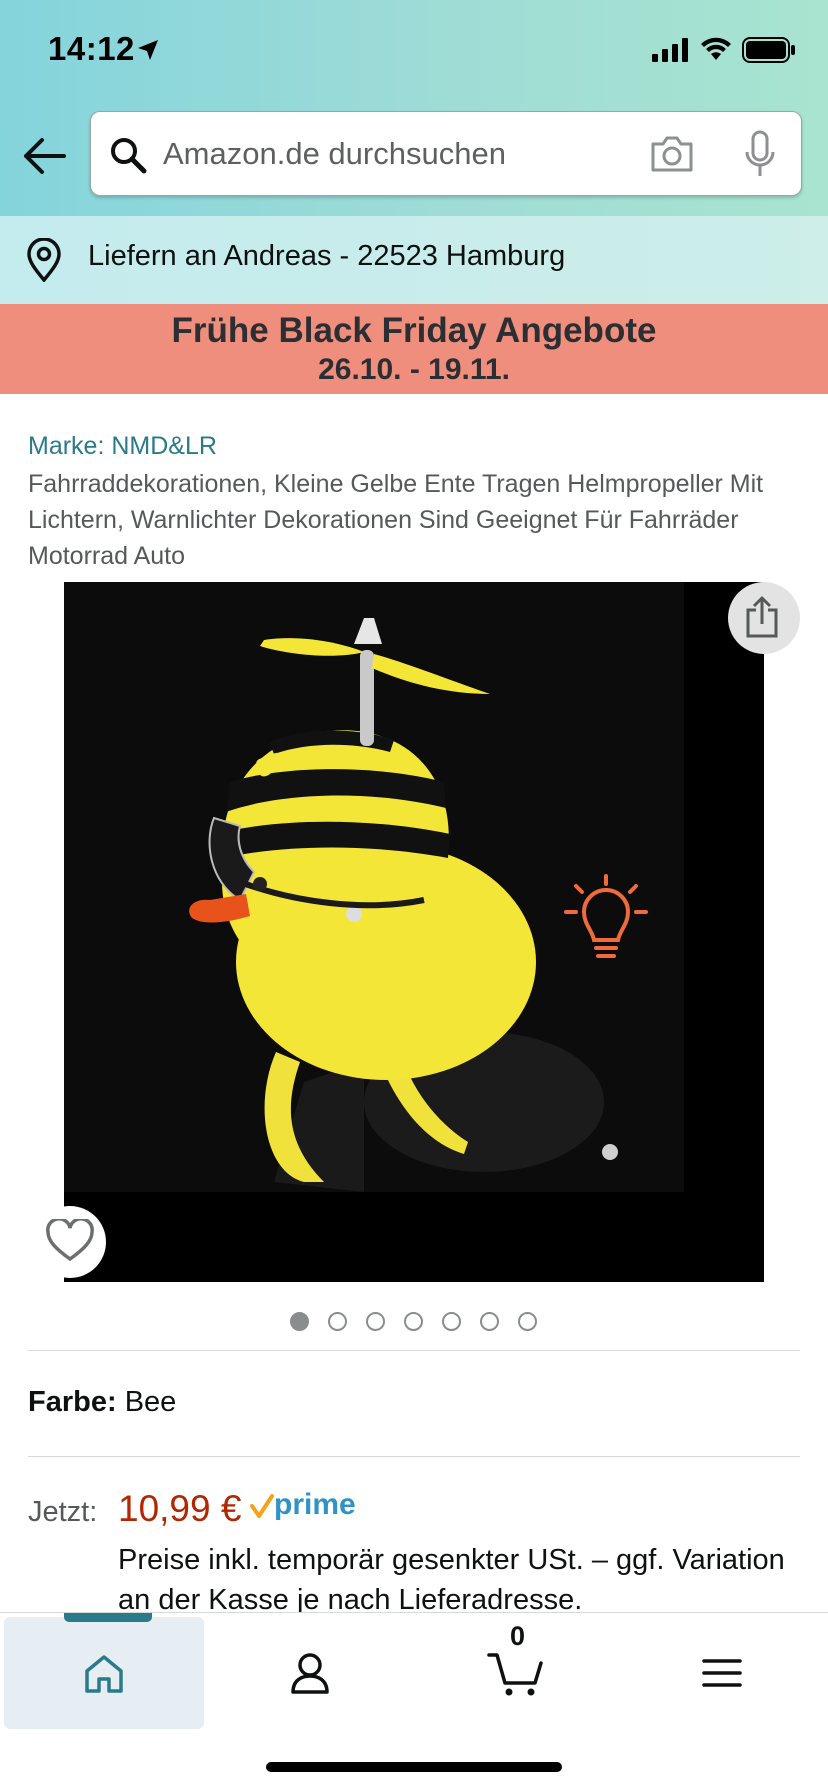 The height and width of the screenshot is (1792, 828). I want to click on cart-icon, so click(515, 1674).